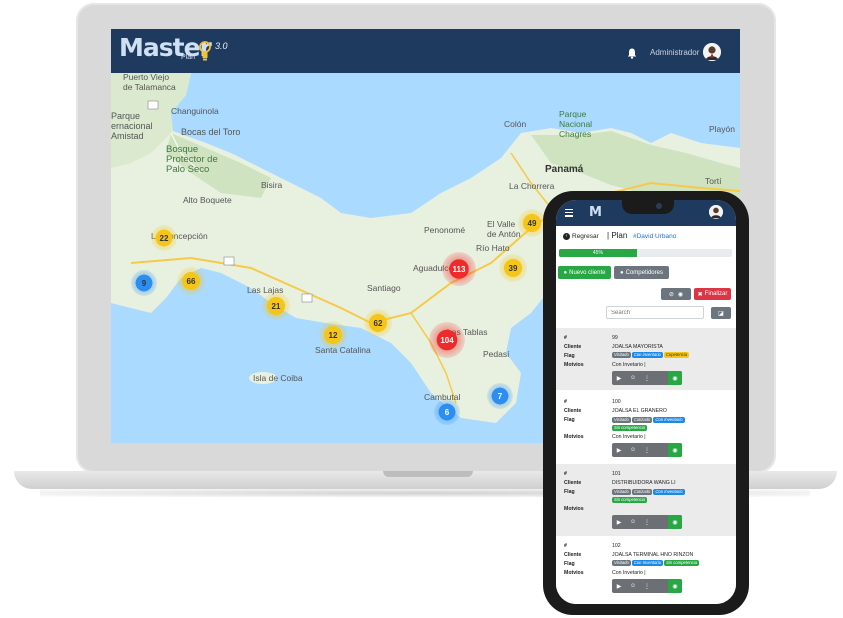 The image size is (843, 618). I want to click on back-link: ‹ Regresar, so click(581, 236).